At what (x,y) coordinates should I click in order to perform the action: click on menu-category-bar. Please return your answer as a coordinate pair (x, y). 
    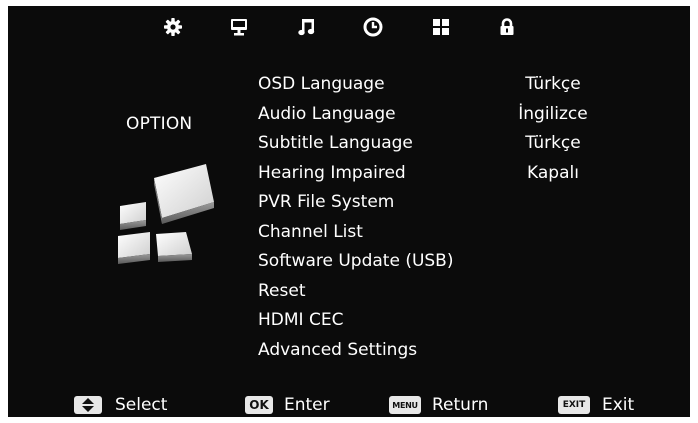
    Looking at the image, I should click on (349, 28).